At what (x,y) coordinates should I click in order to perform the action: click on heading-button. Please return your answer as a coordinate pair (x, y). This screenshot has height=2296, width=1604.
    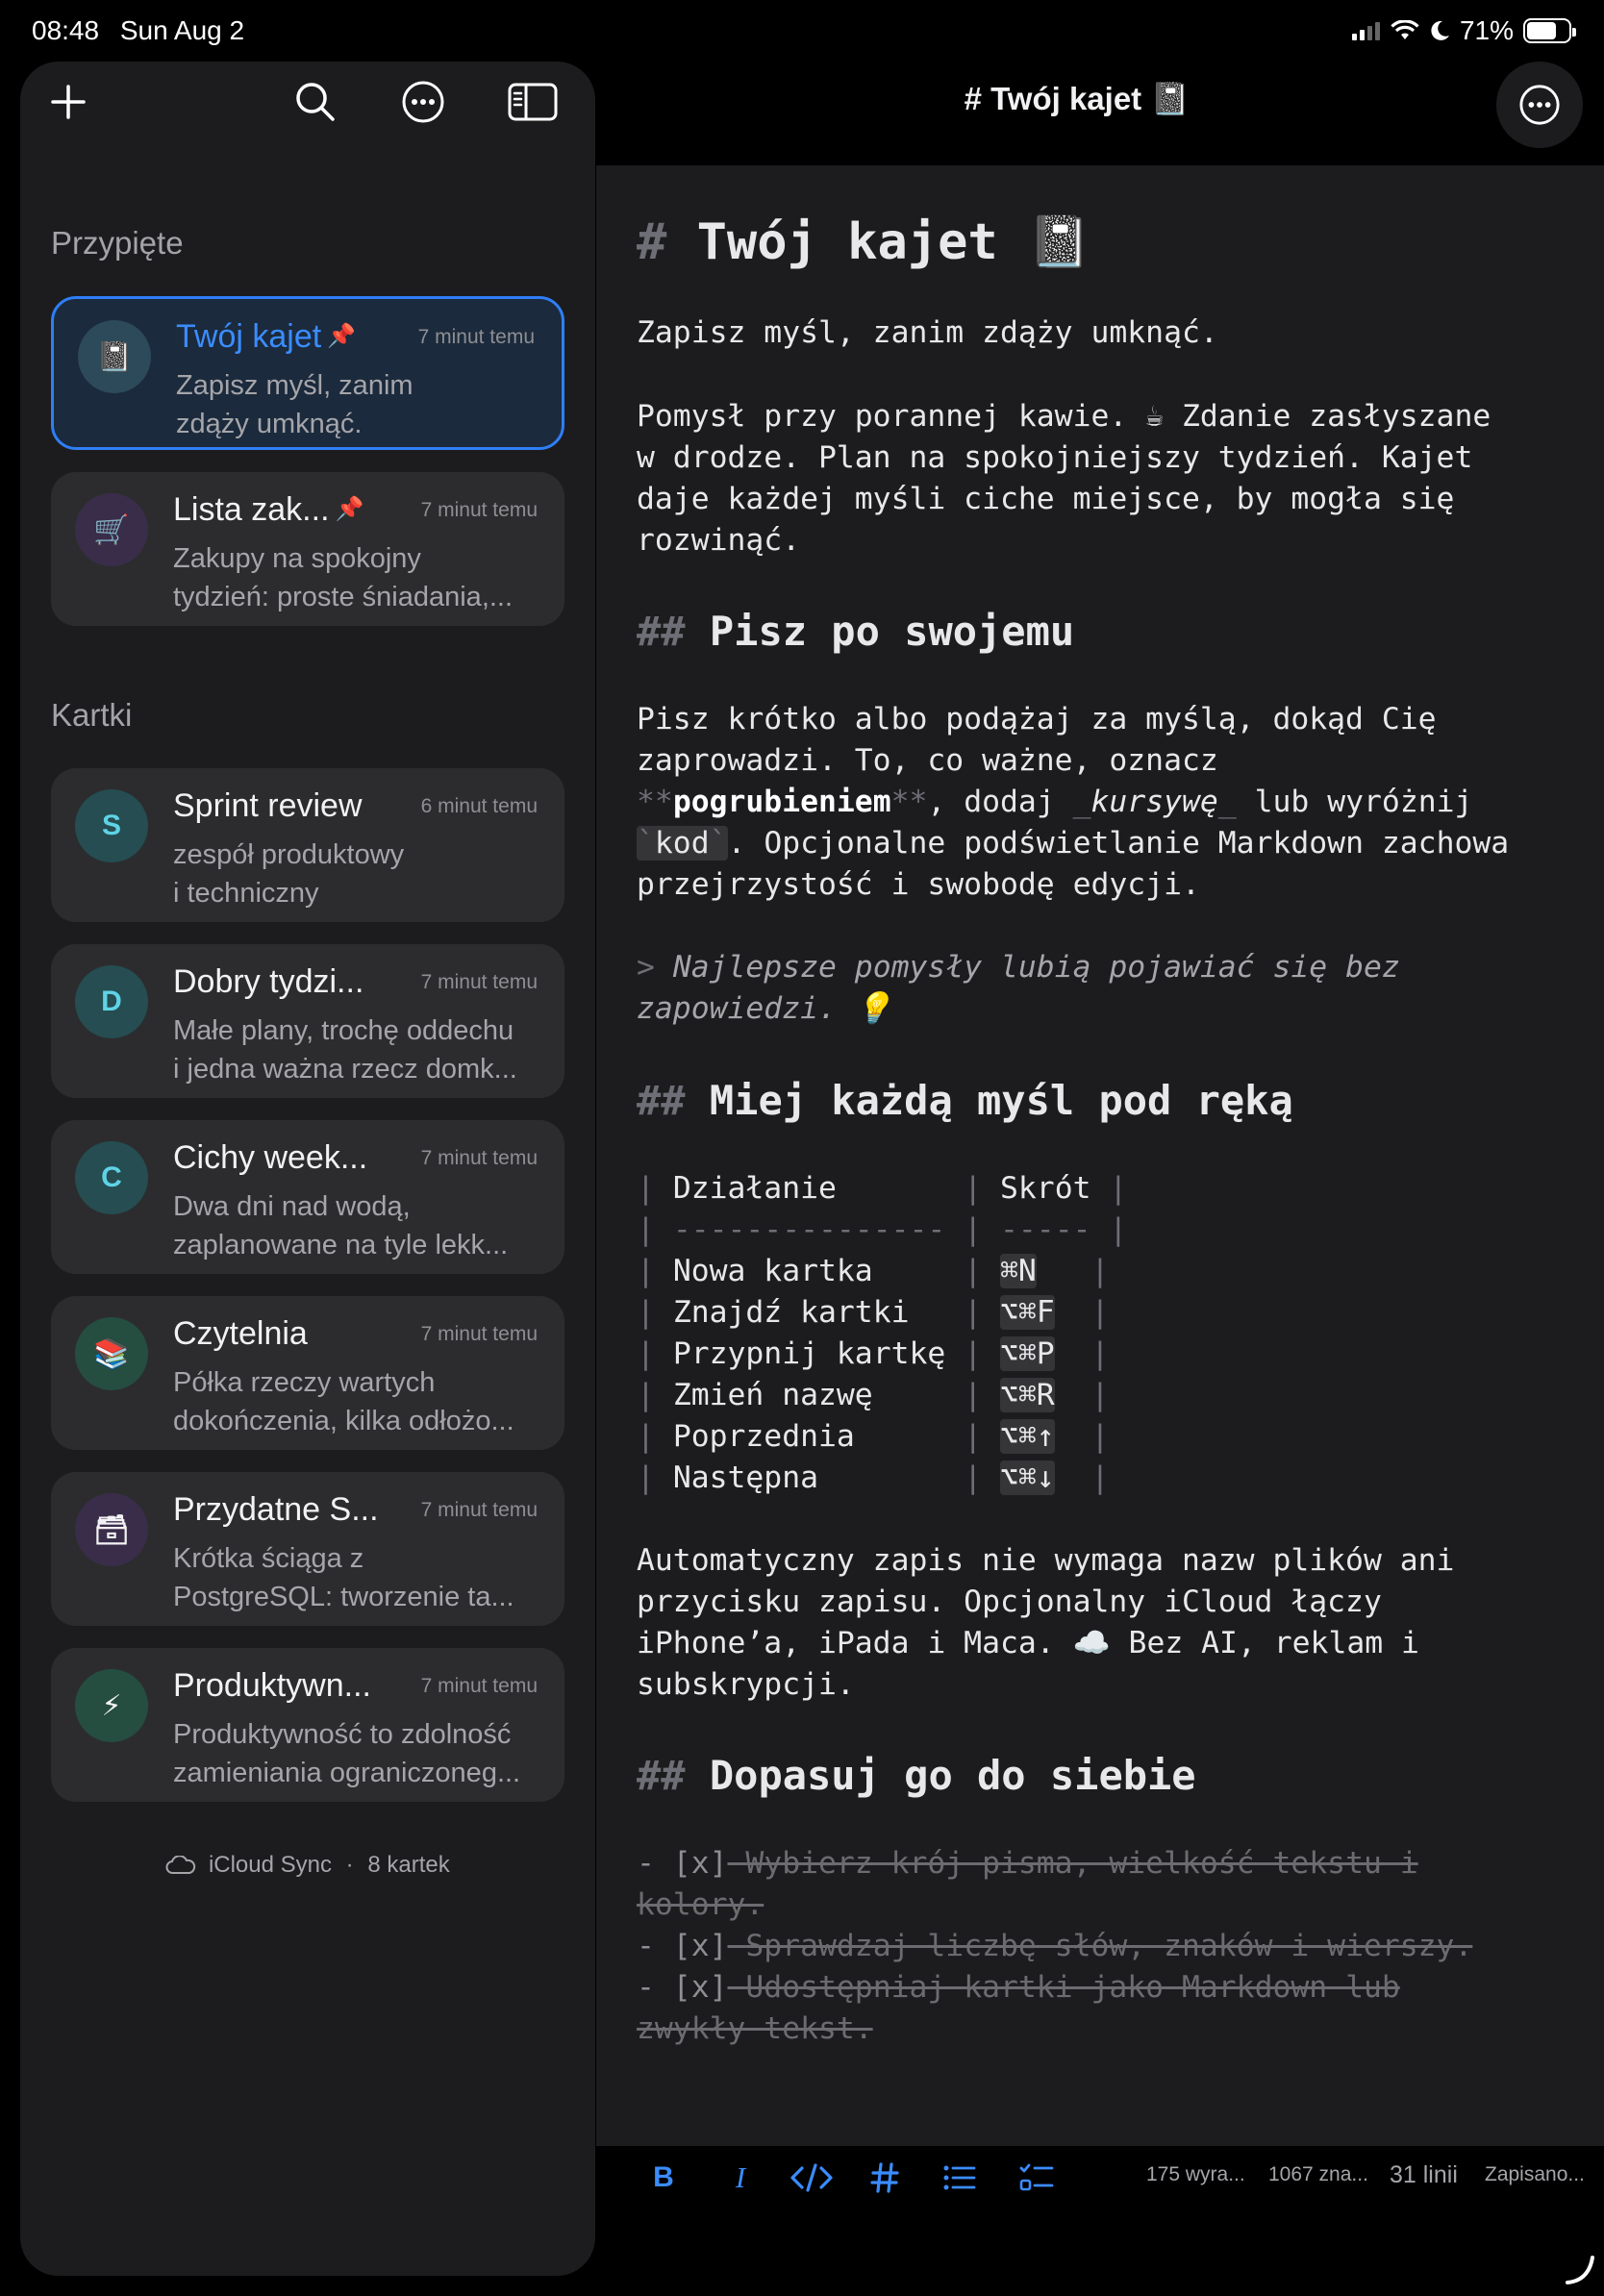
    Looking at the image, I should click on (885, 2178).